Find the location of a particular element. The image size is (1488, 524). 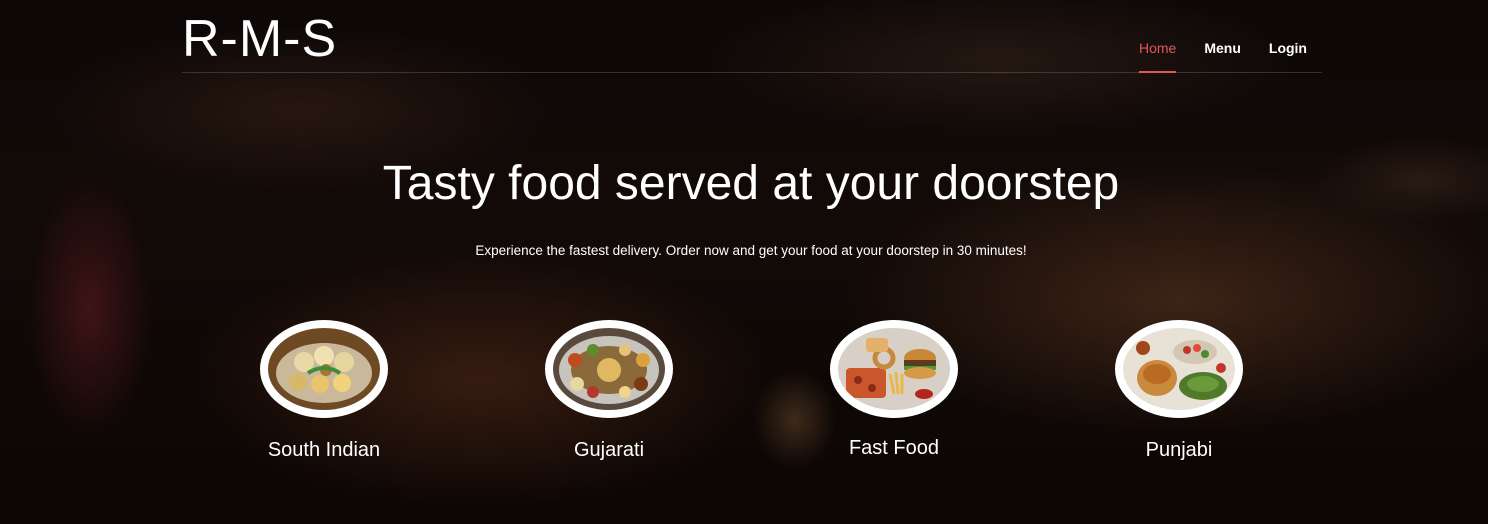

category-label: Punjabi is located at coordinates (1179, 450).